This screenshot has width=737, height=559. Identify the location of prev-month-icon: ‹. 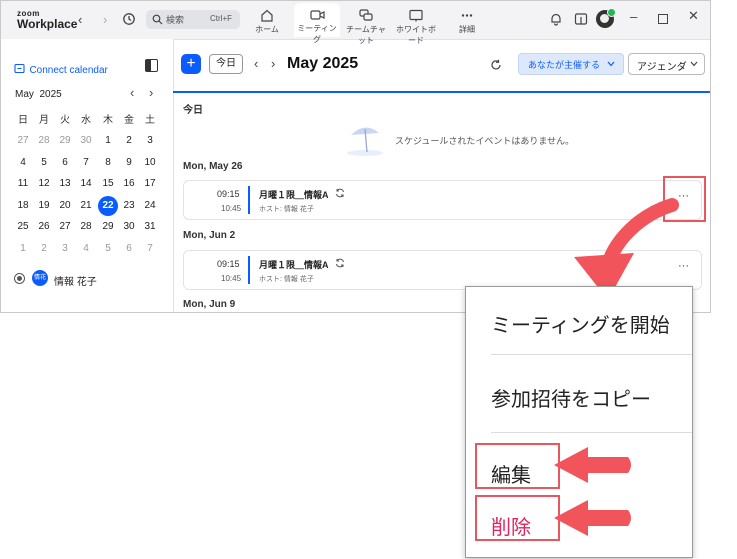
(132, 92).